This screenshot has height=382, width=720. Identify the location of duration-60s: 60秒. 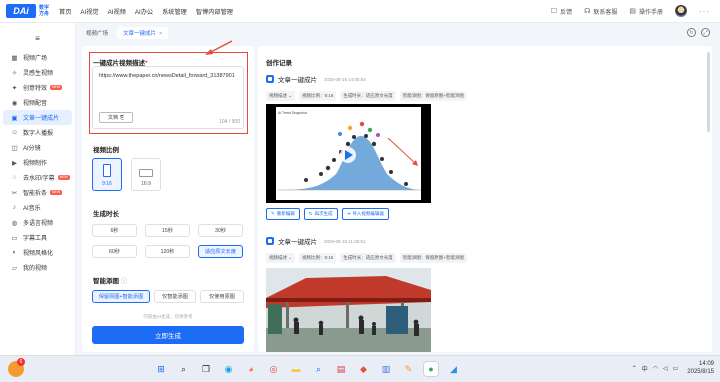
(114, 251).